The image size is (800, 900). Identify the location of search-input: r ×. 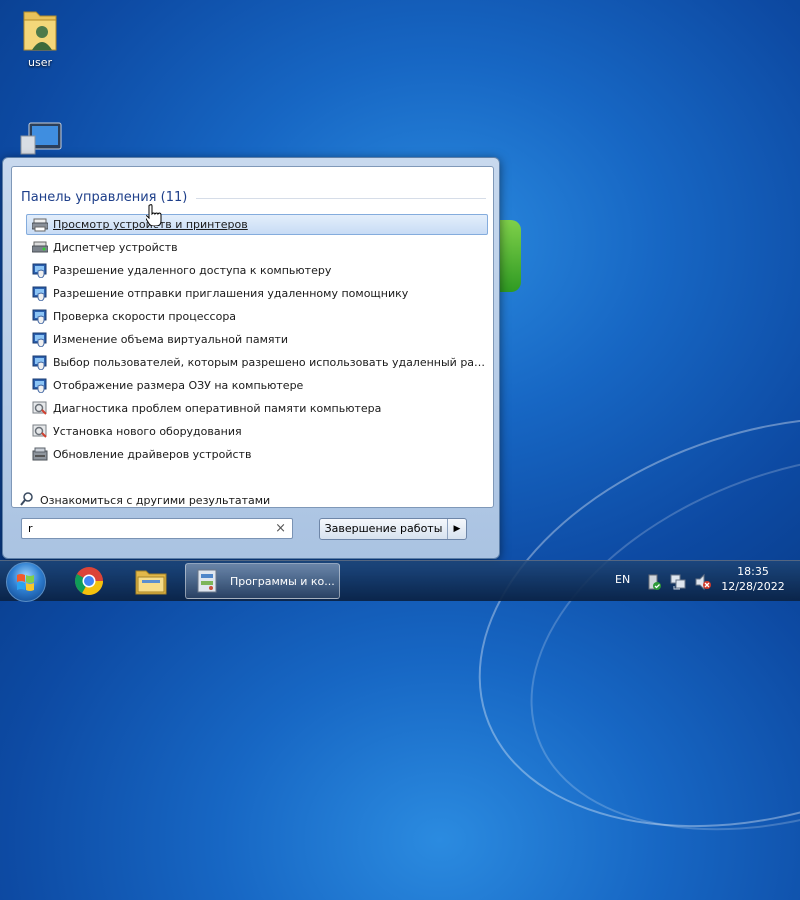
(157, 528).